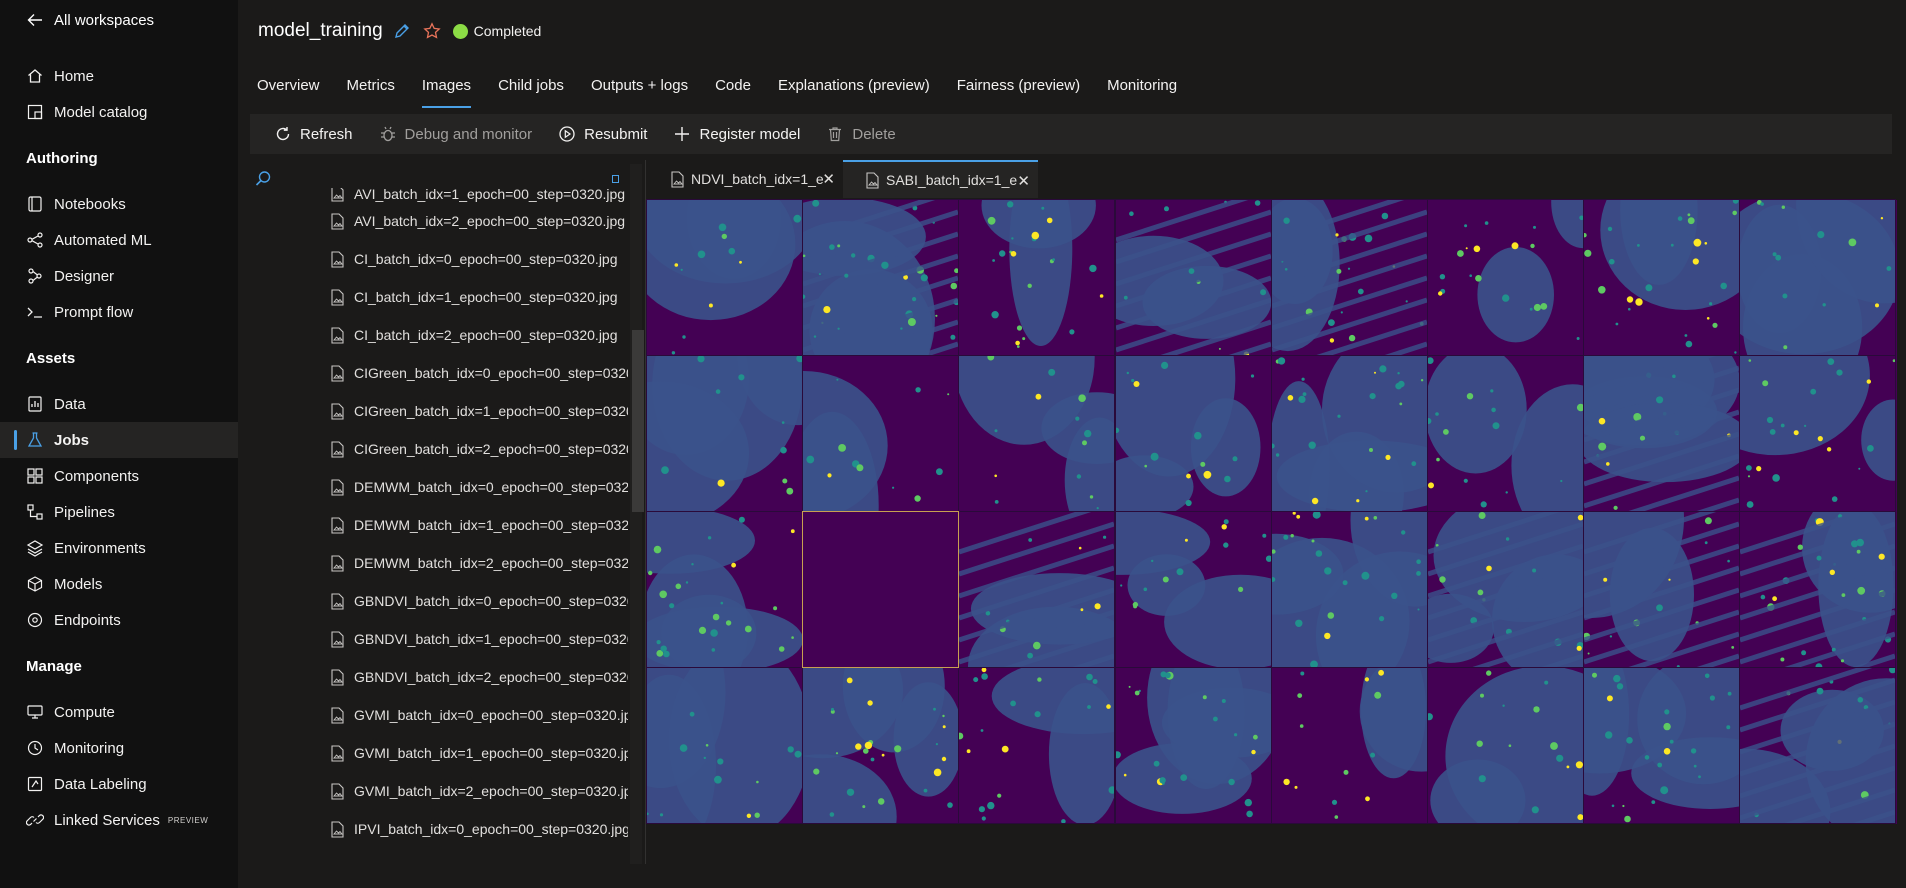 Image resolution: width=1906 pixels, height=888 pixels. Describe the element at coordinates (438, 715) in the screenshot. I see `file-item: GVMI_batch_idx=0_epoch=00_step=0320.jp` at that location.